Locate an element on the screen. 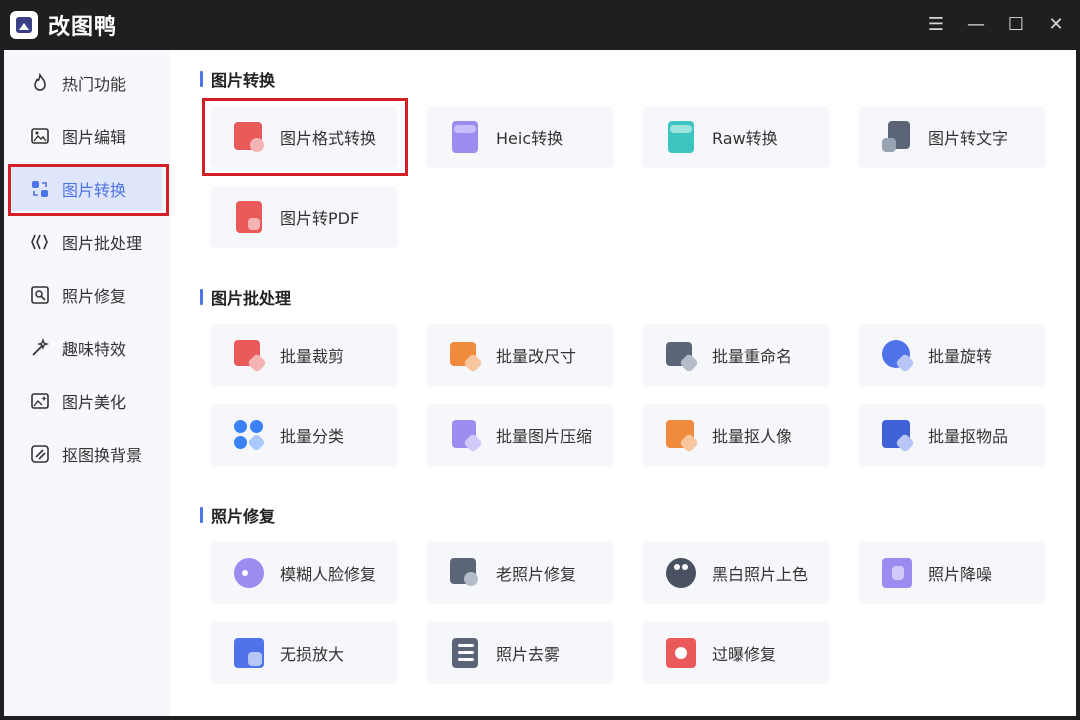 This screenshot has width=1080, height=720. tool-card-batch-compress: 批量图片压缩 is located at coordinates (520, 435).